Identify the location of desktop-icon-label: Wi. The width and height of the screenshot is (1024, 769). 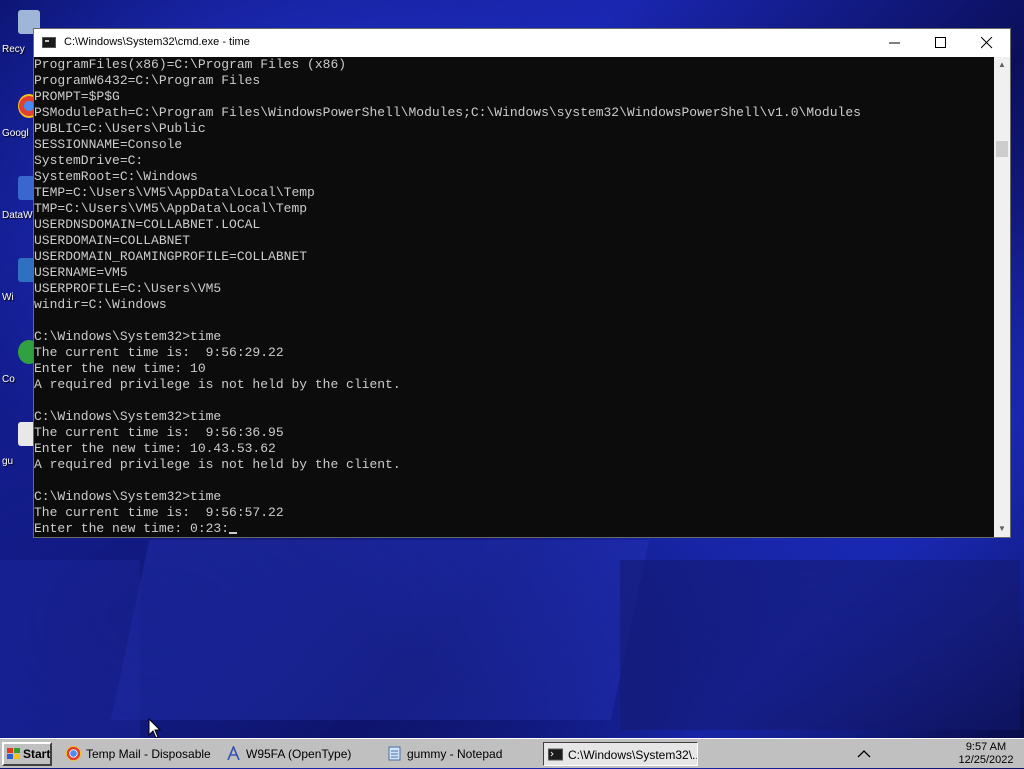
(8, 297).